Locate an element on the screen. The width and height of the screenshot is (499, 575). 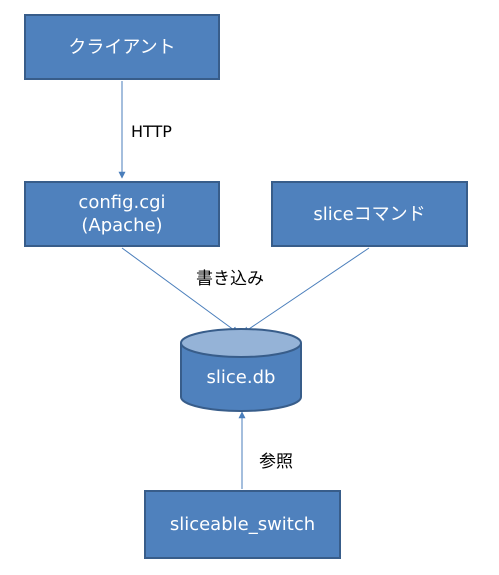
sliceable-switch-node: sliceable_switch is located at coordinates (242, 524).